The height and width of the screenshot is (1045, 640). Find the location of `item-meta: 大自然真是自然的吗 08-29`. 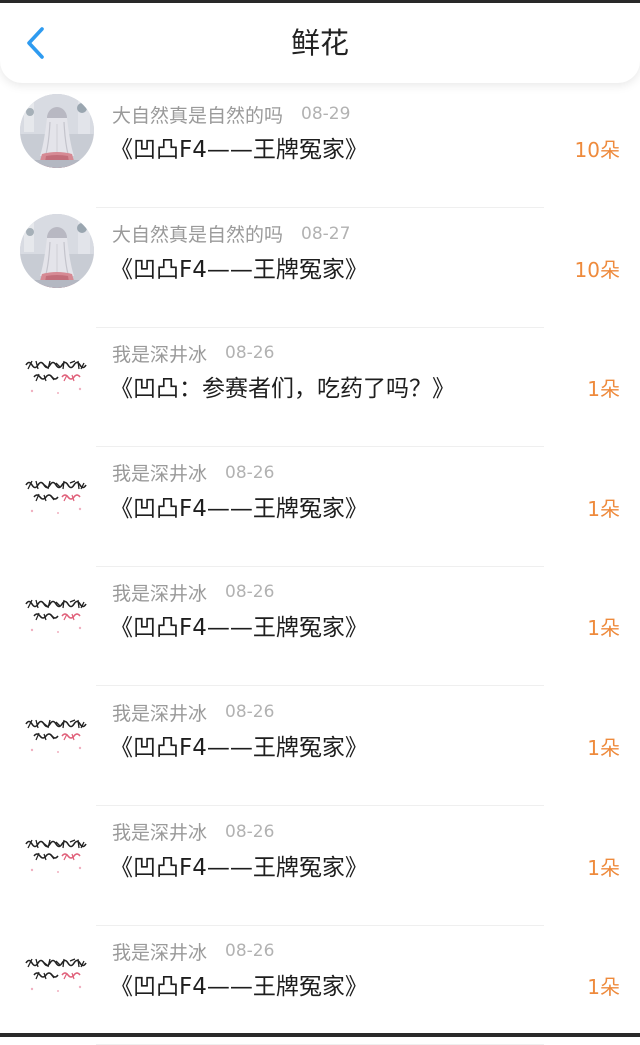

item-meta: 大自然真是自然的吗 08-29 is located at coordinates (231, 114).